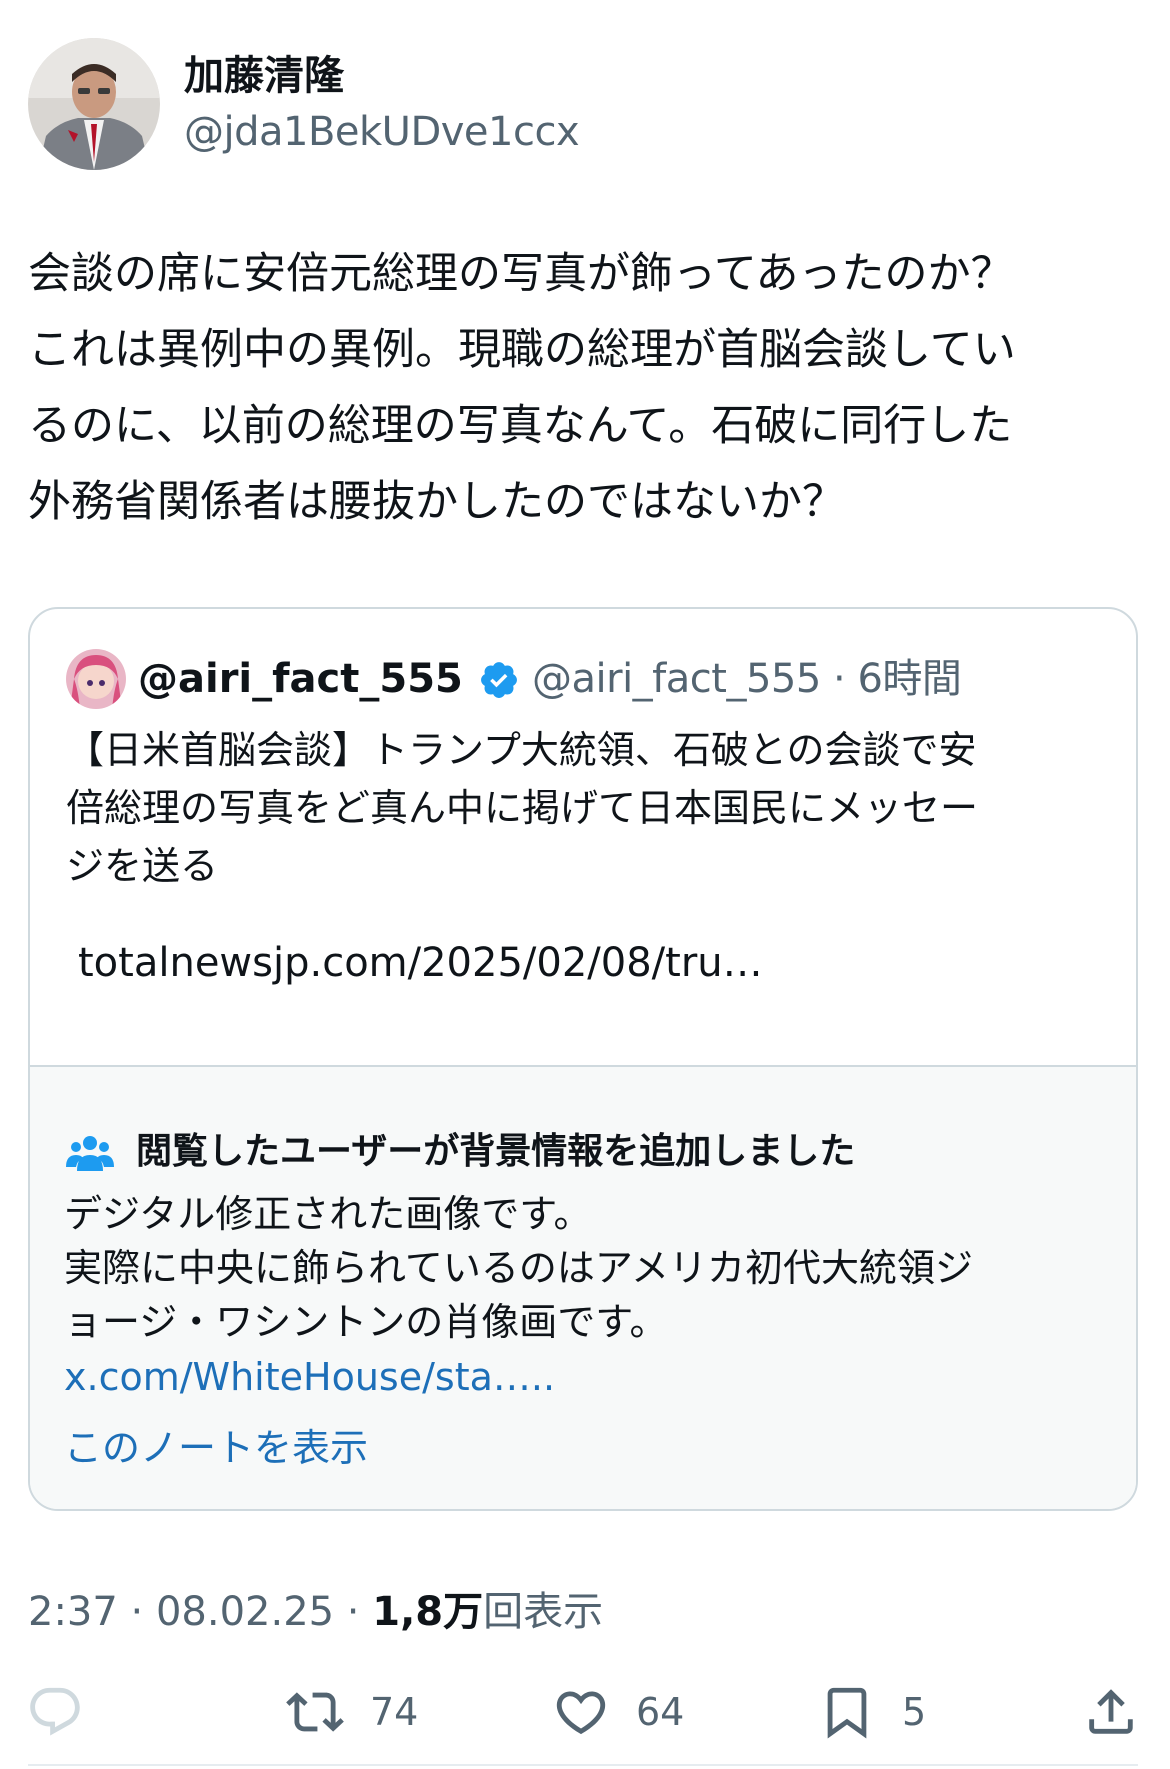  I want to click on bookmark-count: 5, so click(914, 1712).